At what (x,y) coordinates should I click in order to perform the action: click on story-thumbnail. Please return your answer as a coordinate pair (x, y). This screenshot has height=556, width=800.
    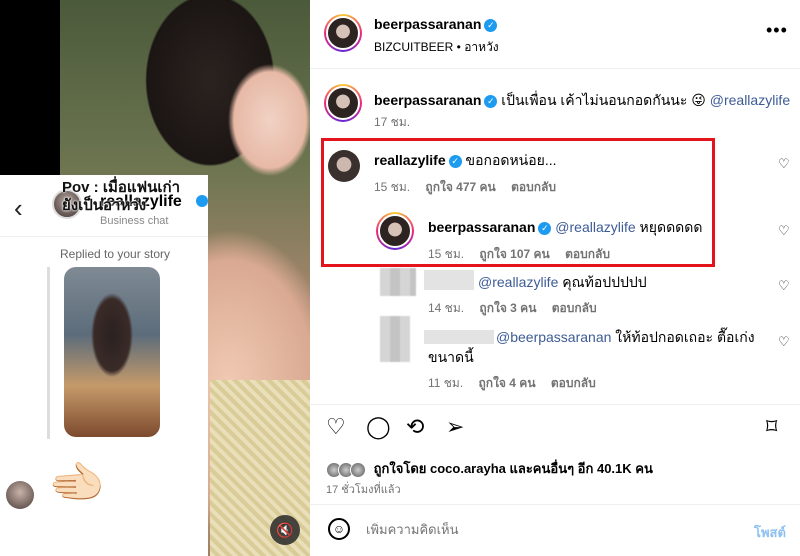
    Looking at the image, I should click on (112, 352).